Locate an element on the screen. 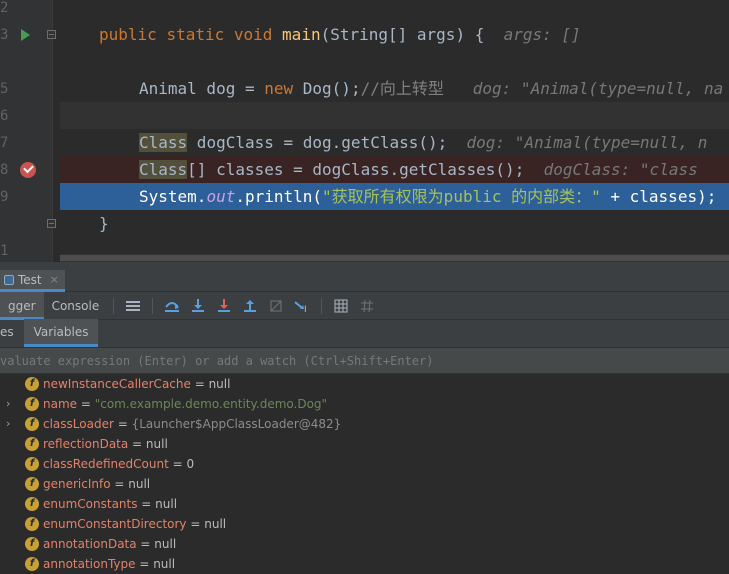 This screenshot has height=574, width=729. debugger-toolbar: gger Console I is located at coordinates (364, 305).